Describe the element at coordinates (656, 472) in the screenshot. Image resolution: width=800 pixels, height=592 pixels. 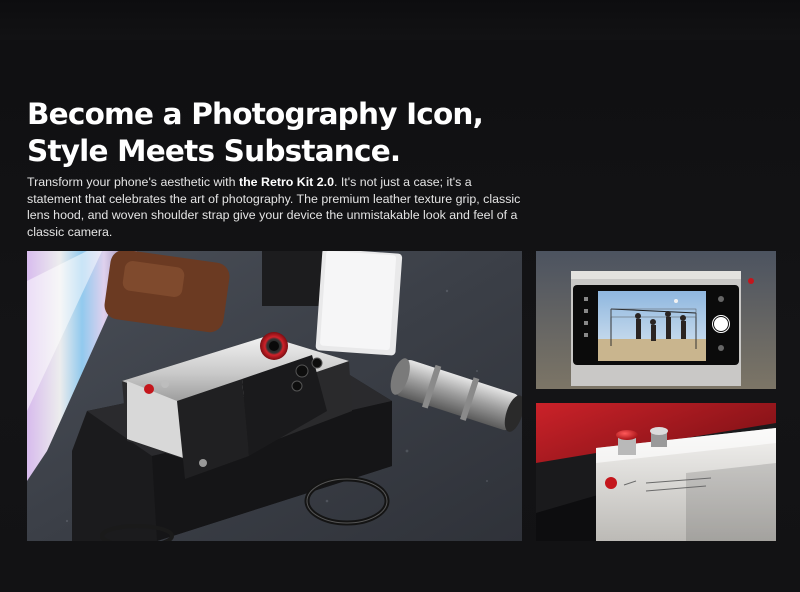
I see `shutter-button-closeup-photo` at that location.